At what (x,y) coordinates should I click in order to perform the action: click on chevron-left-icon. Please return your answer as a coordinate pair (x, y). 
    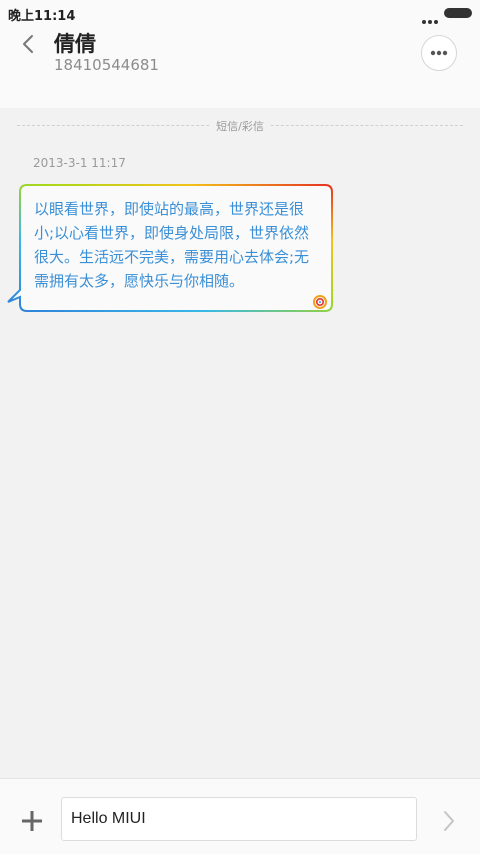
    Looking at the image, I should click on (28, 44).